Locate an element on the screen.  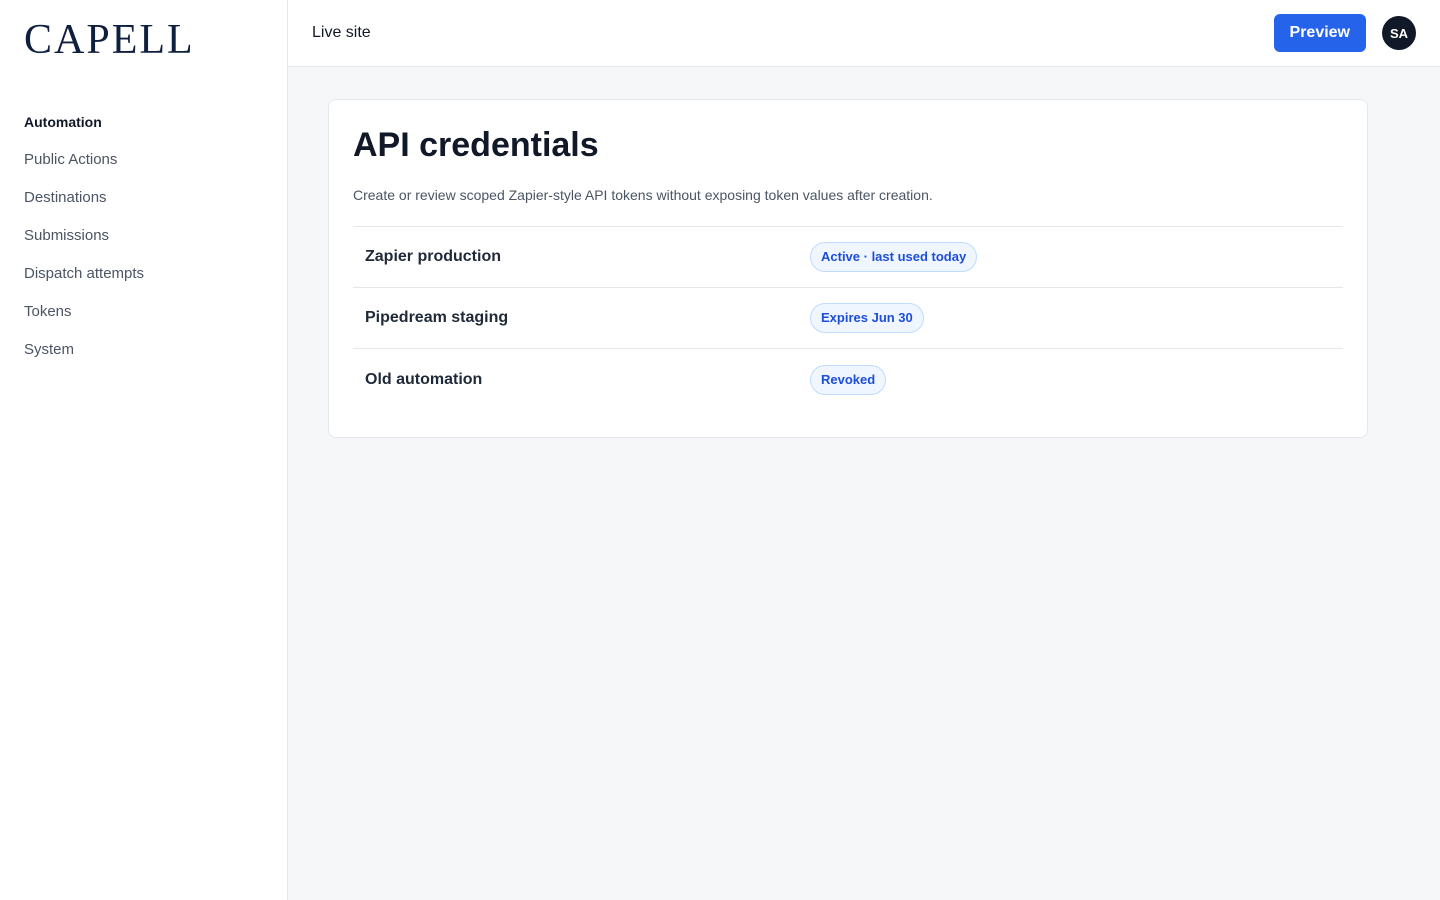
live-site-link: Live site is located at coordinates (341, 33).